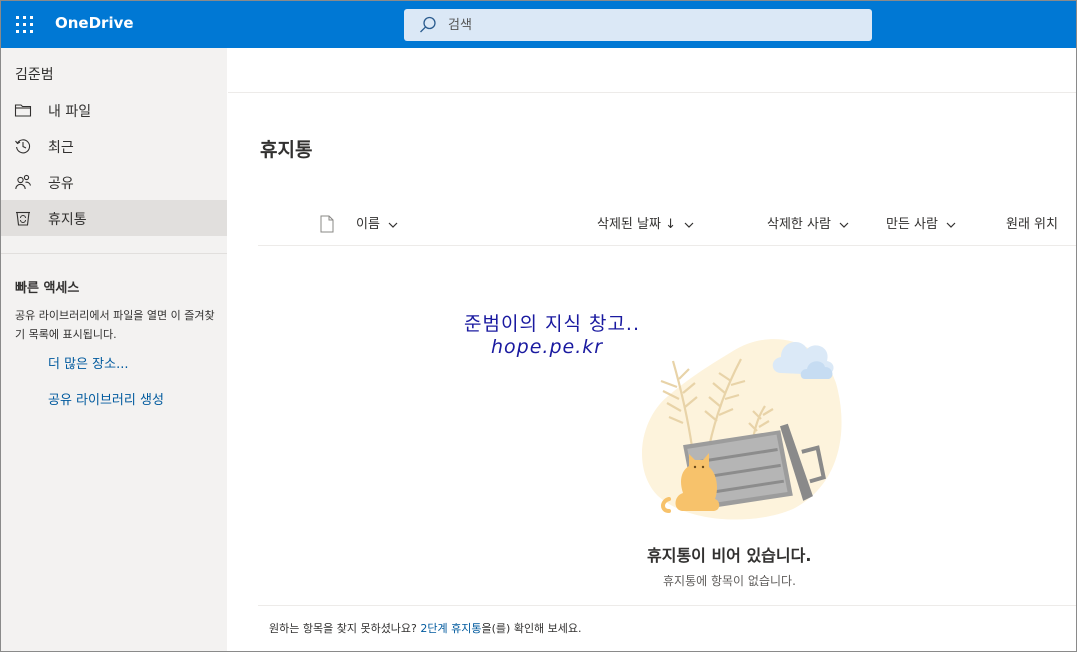 The image size is (1077, 652). Describe the element at coordinates (114, 146) in the screenshot. I see `sidebar-item-recent: 최근` at that location.